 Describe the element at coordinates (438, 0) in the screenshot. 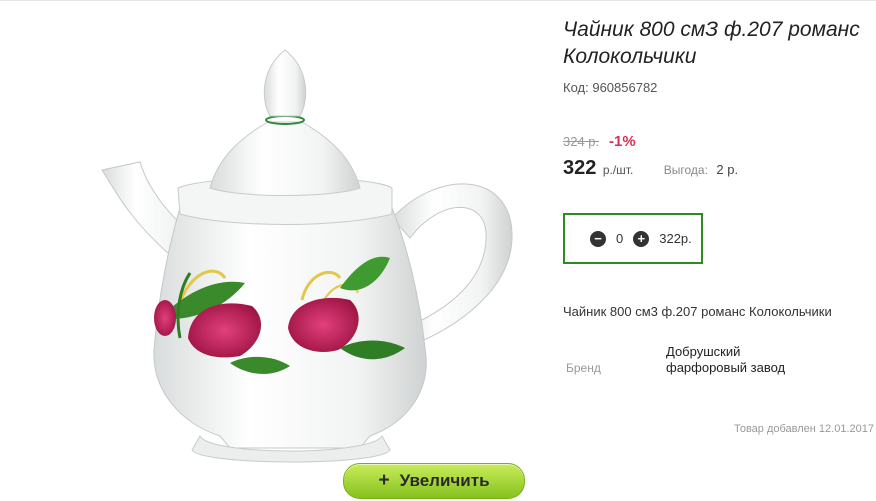

I see `top-divider` at that location.